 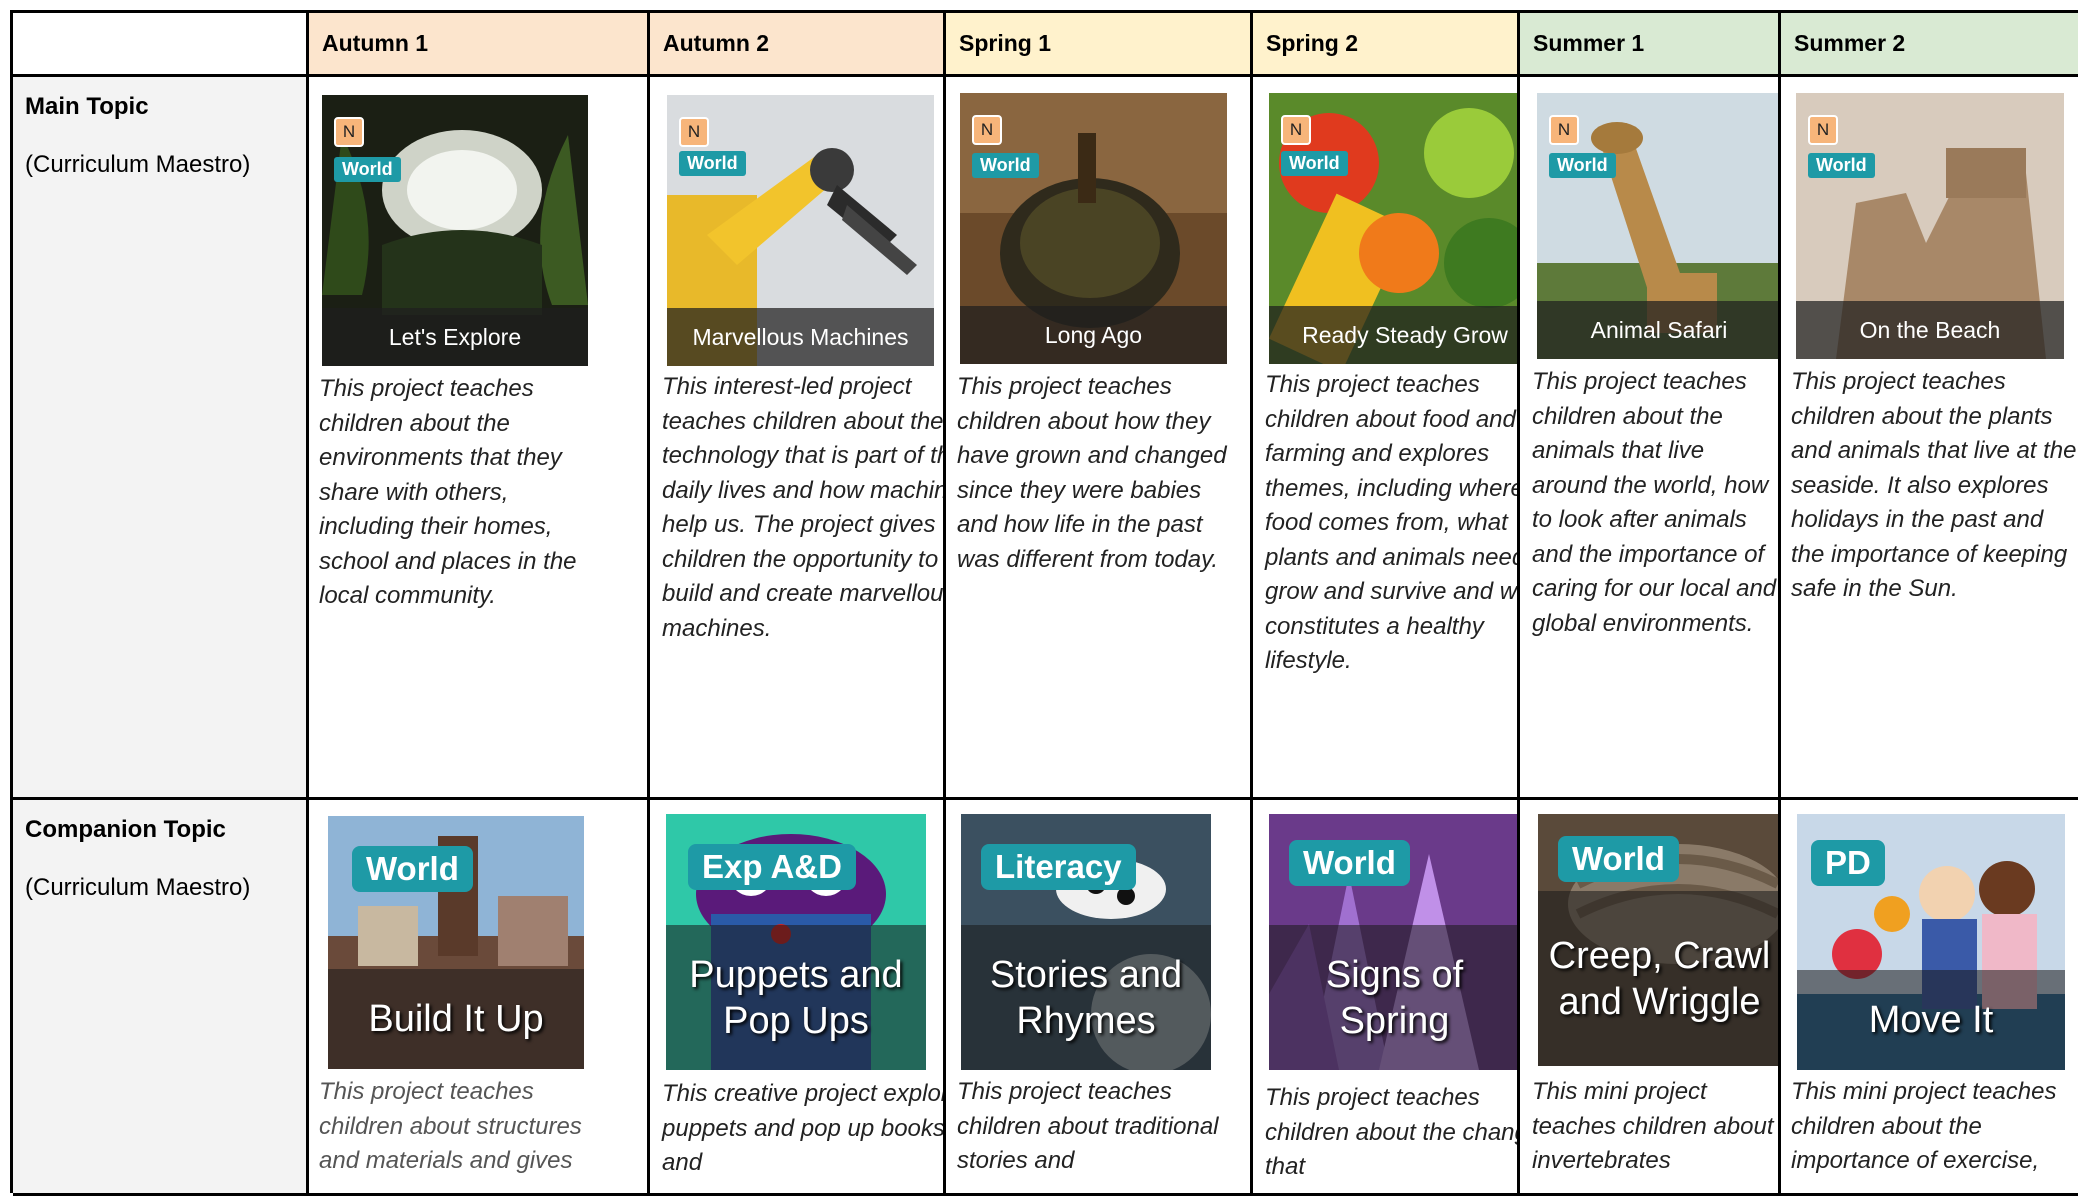 What do you see at coordinates (1086, 997) in the screenshot?
I see `project-title: Stories and Rhymes` at bounding box center [1086, 997].